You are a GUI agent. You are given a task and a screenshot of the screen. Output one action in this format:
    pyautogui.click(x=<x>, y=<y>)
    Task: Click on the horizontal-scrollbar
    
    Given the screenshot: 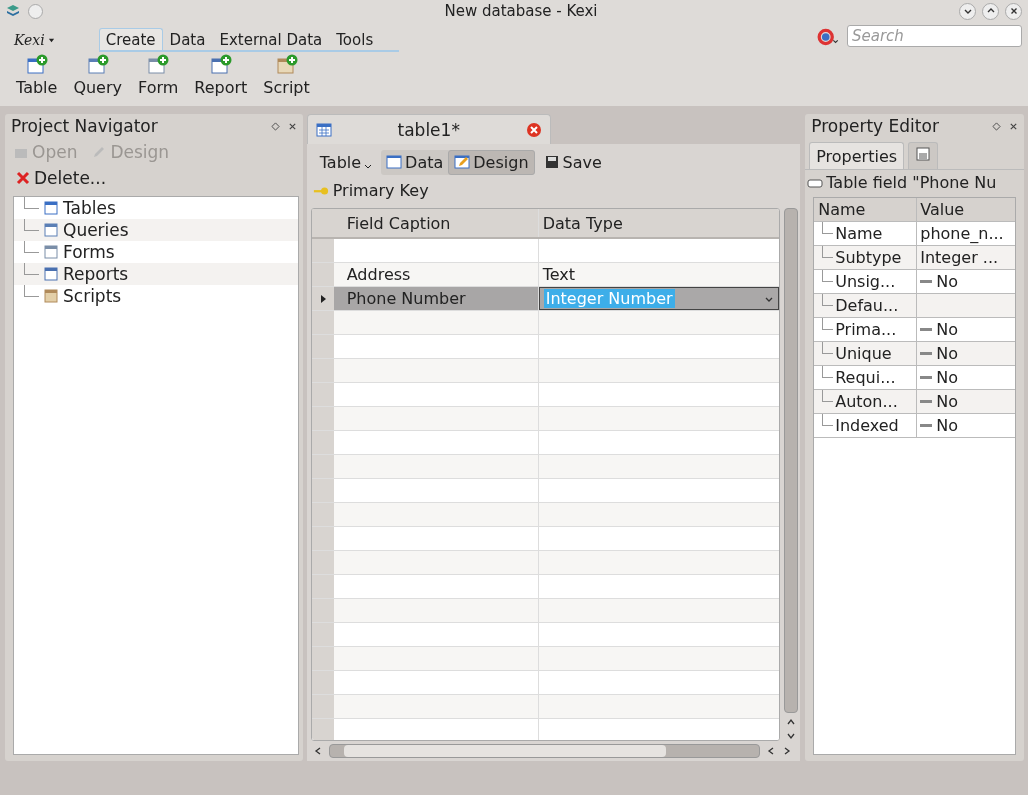 What is the action you would take?
    pyautogui.click(x=544, y=751)
    